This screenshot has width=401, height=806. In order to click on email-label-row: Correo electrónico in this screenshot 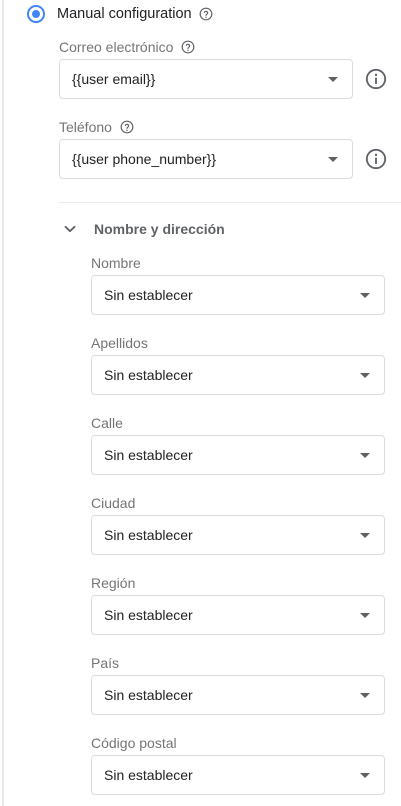, I will do `click(127, 47)`.